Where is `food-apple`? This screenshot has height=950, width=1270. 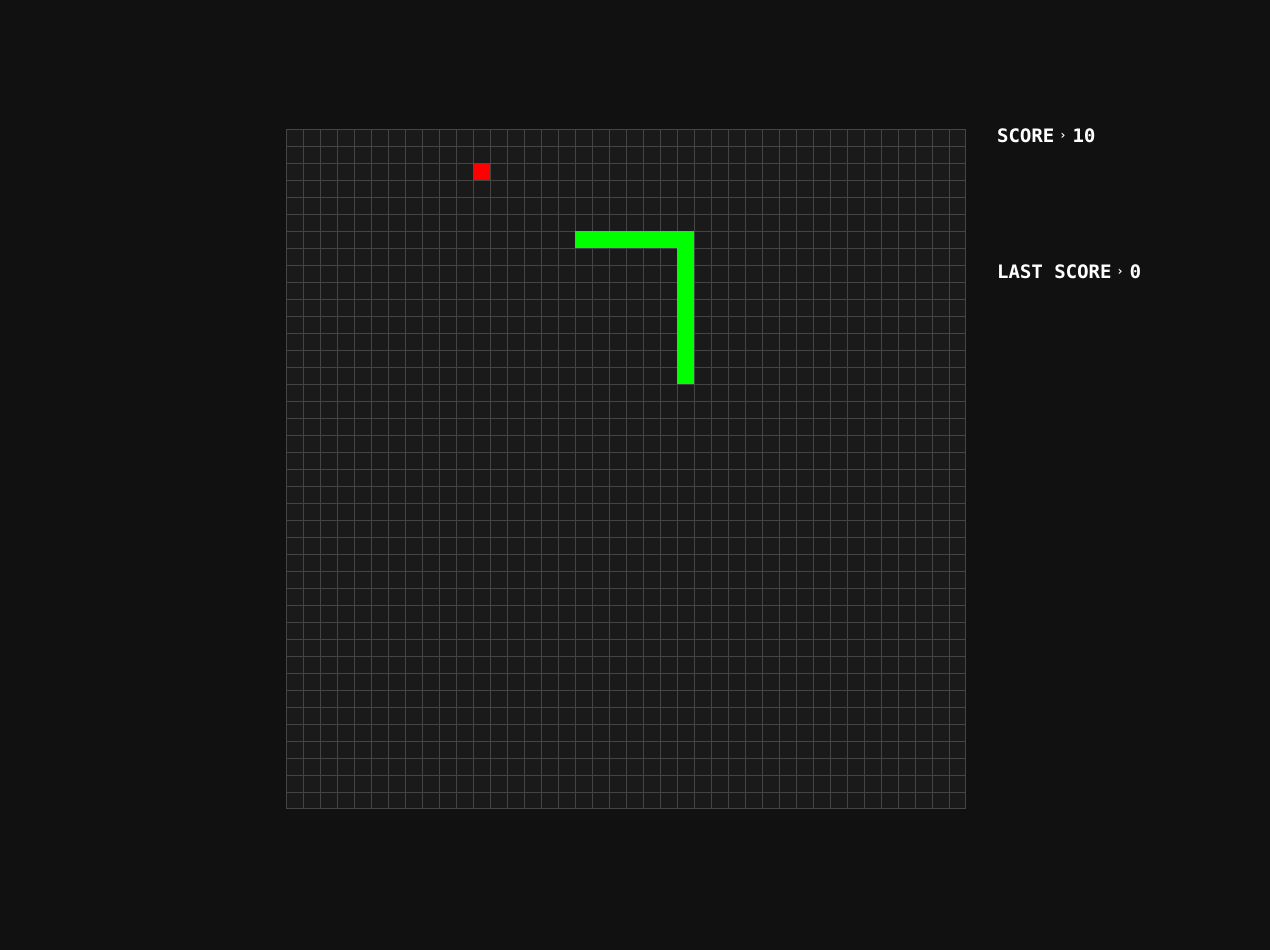
food-apple is located at coordinates (481, 171).